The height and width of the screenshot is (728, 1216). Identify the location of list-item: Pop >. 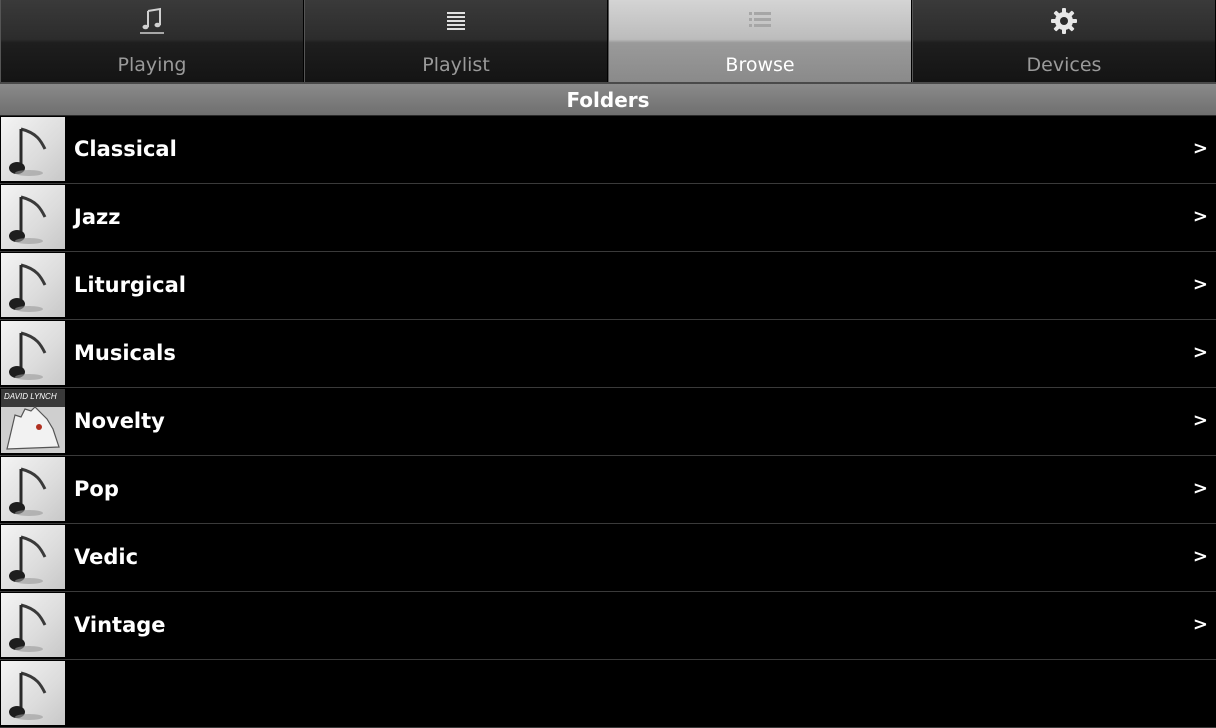
(608, 490).